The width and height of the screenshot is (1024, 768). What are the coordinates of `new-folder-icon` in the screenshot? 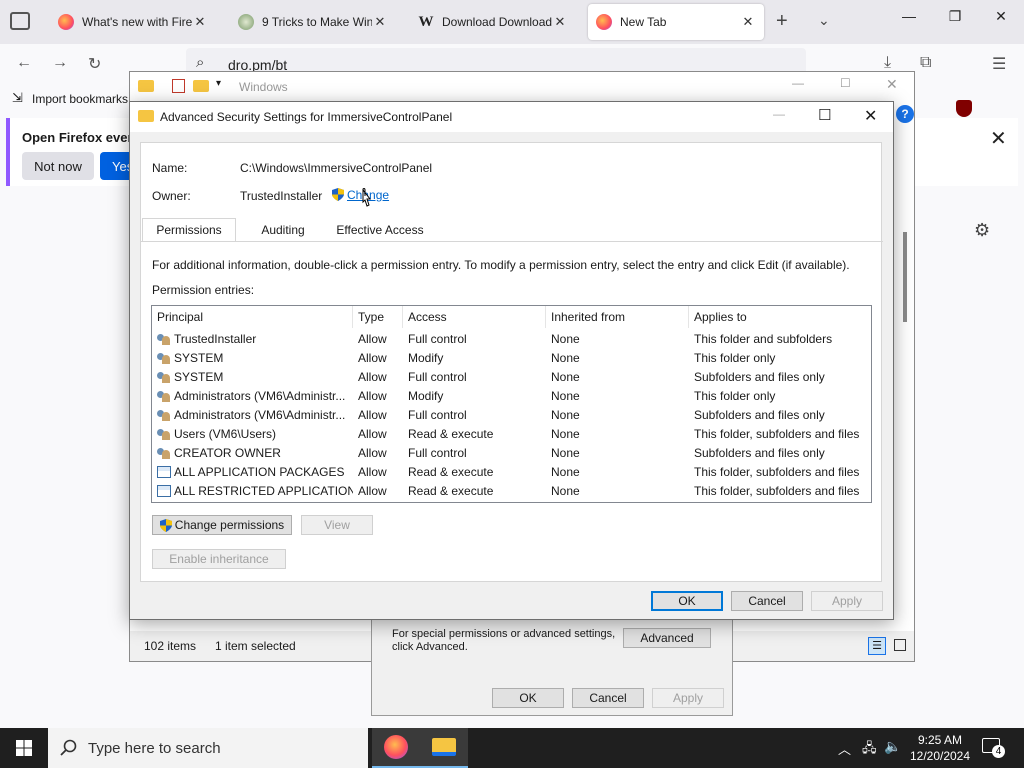 It's located at (201, 86).